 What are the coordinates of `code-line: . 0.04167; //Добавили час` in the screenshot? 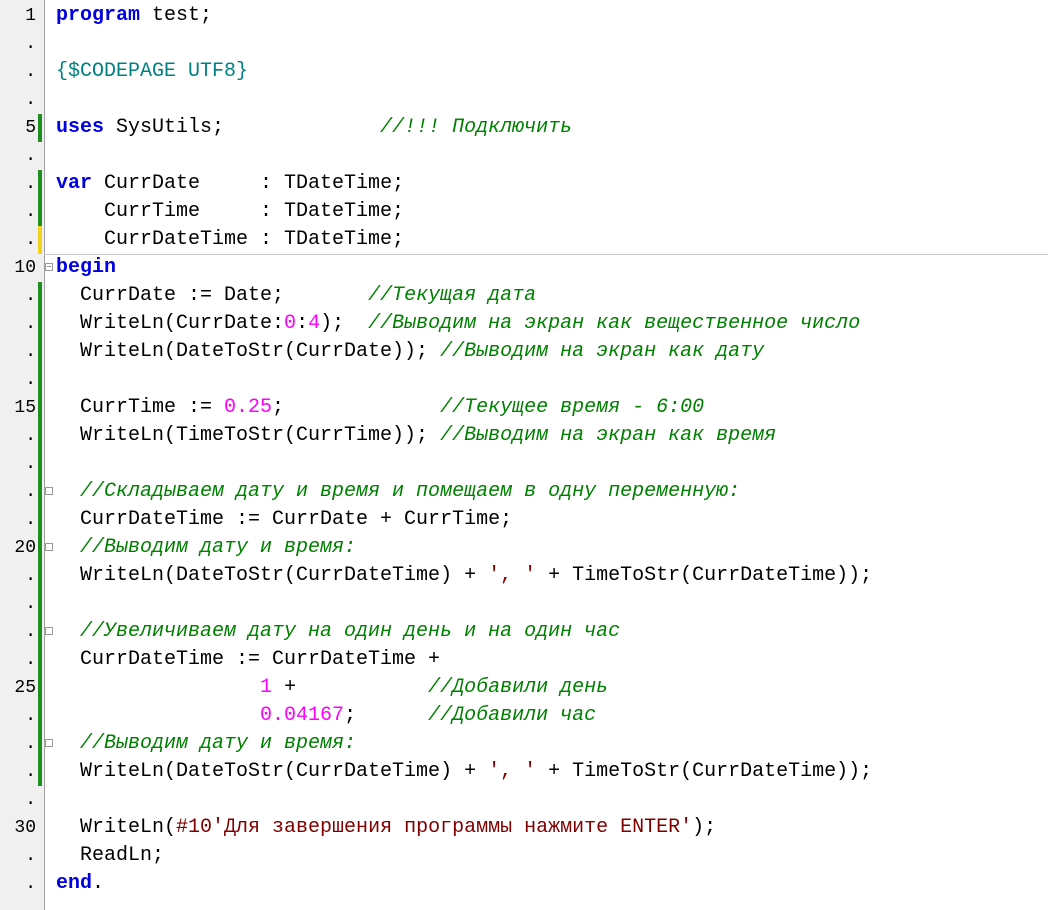 It's located at (524, 716).